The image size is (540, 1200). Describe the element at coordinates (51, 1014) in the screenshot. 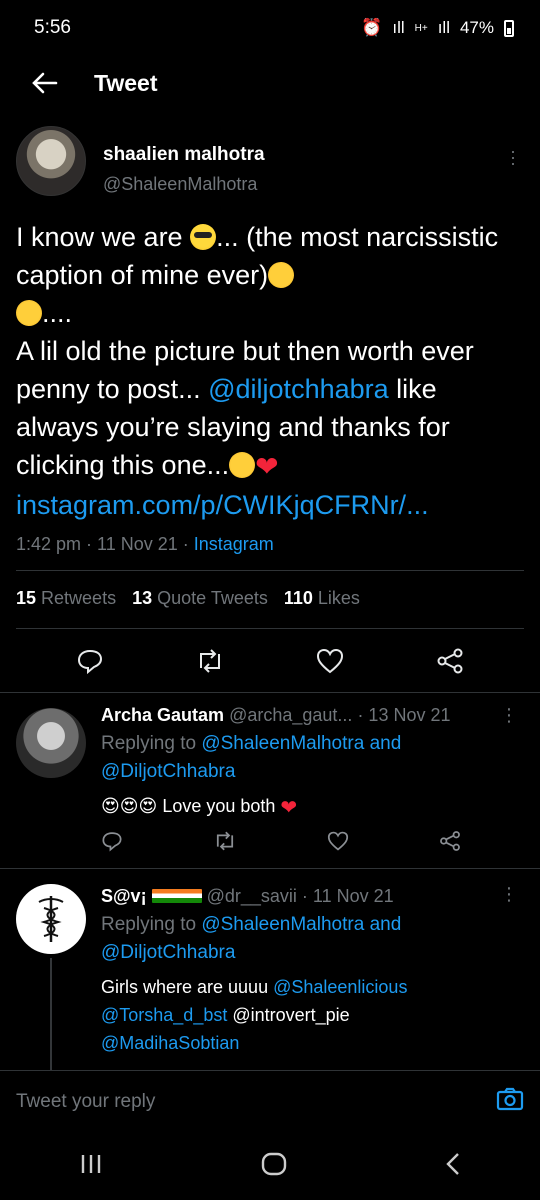

I see `thread-line` at that location.